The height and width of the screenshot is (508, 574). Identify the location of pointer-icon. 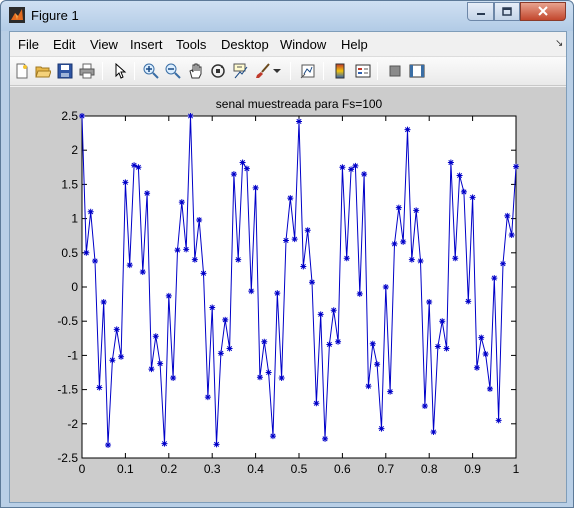
(120, 71).